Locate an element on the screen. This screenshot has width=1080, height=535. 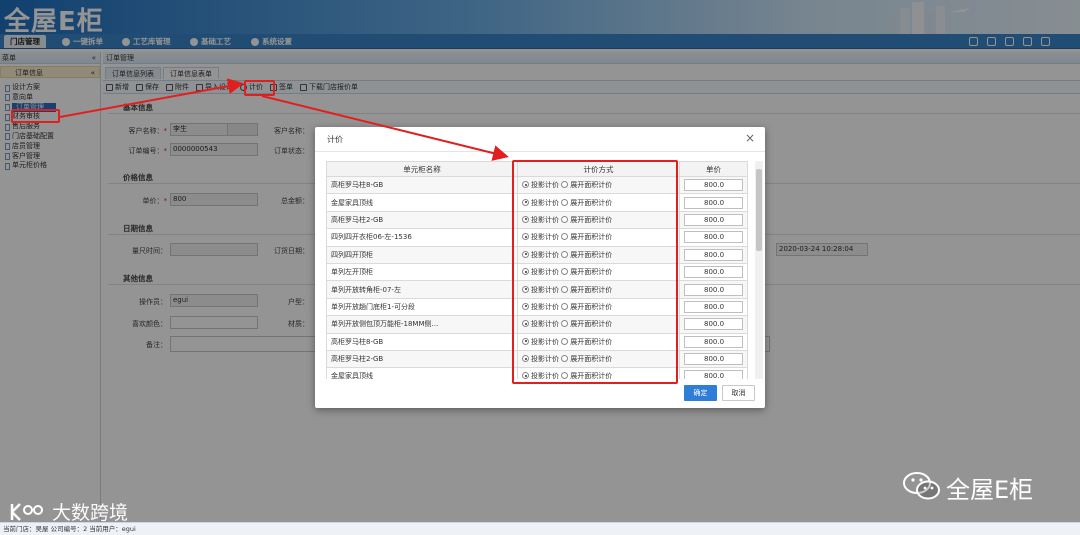
divider is located at coordinates (540, 151).